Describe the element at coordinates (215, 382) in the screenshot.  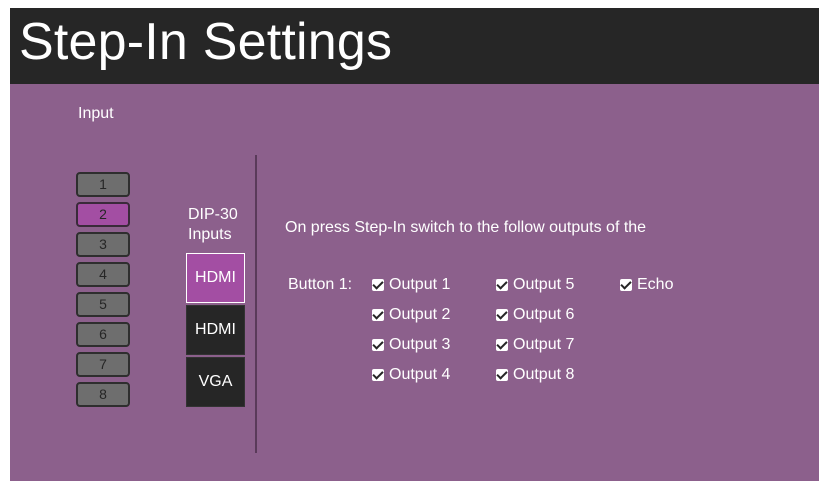
I see `dip-input-vga: VGA` at that location.